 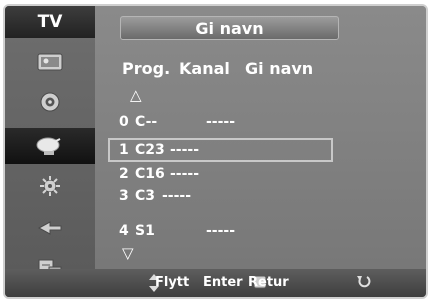 I want to click on row-kanal: S1, so click(x=145, y=231).